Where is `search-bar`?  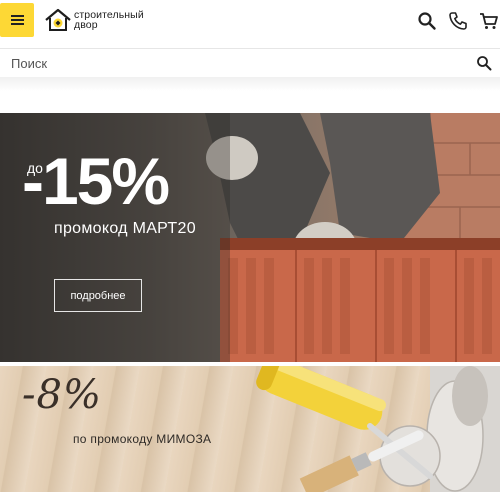 search-bar is located at coordinates (250, 63).